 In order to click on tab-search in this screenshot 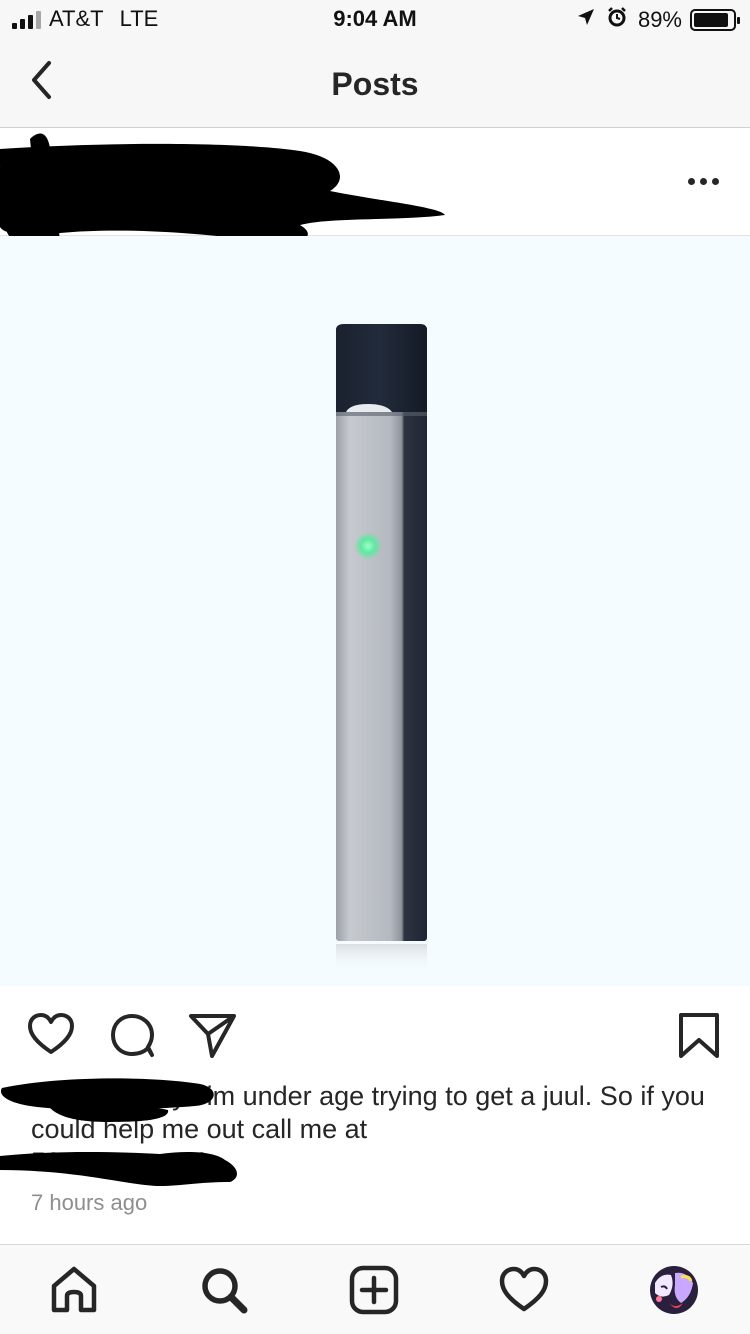, I will do `click(224, 1290)`.